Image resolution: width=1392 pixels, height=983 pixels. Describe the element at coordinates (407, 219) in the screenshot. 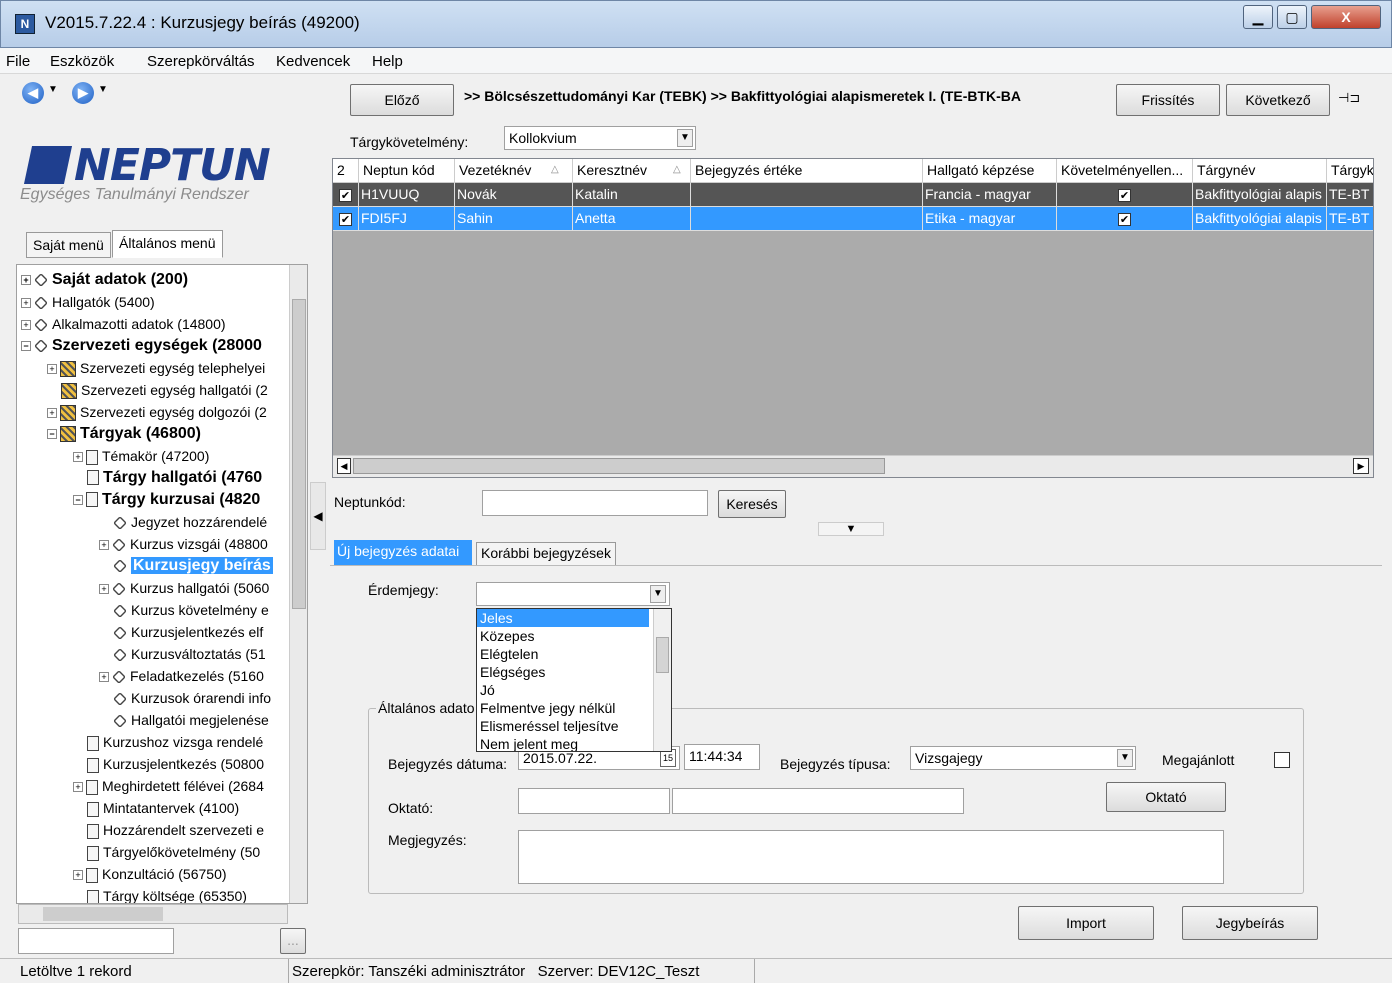

I see `grid-cell: FDI5FJ` at that location.